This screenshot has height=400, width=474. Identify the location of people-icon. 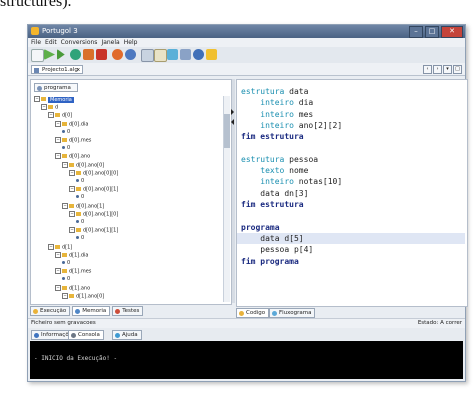
(211, 54).